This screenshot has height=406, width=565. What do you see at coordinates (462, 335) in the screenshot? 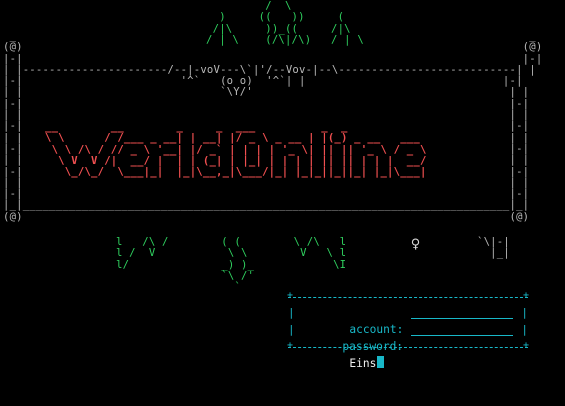
I see `password-input` at bounding box center [462, 335].